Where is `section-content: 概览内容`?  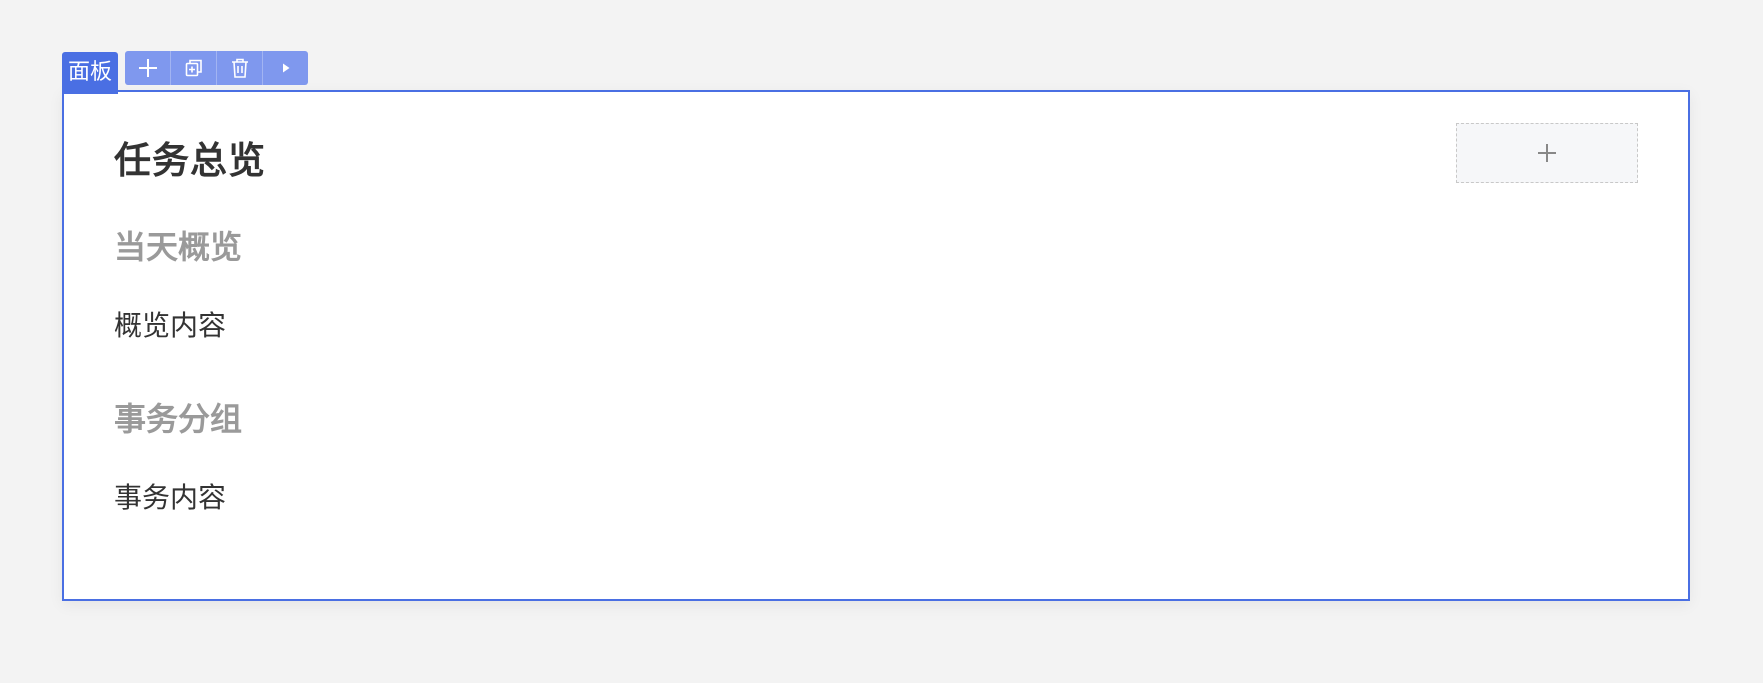 section-content: 概览内容 is located at coordinates (170, 325).